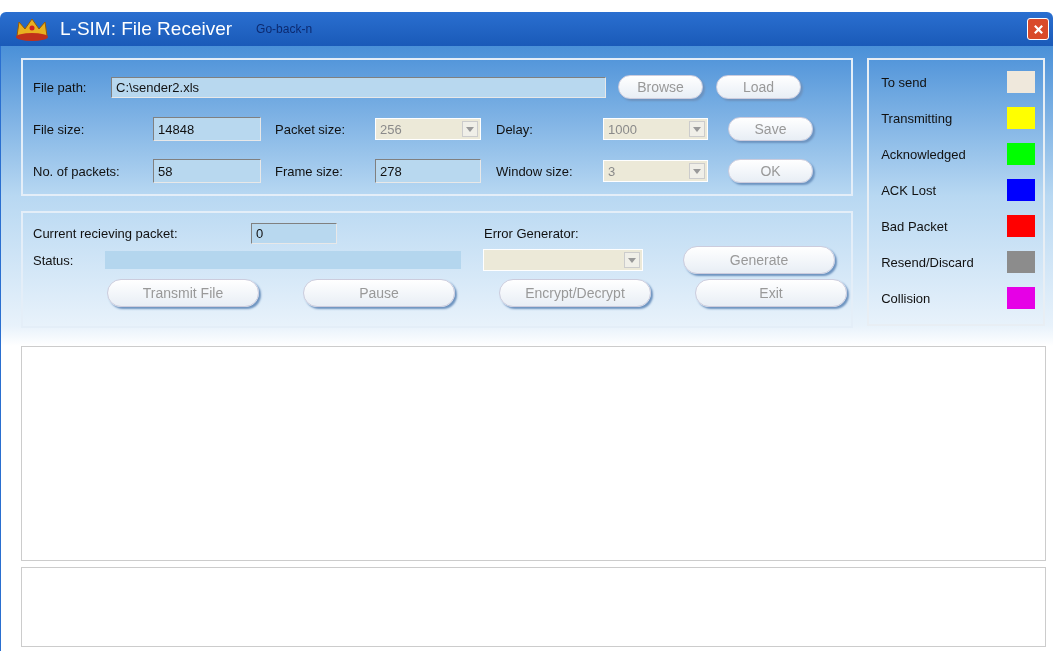 The image size is (1053, 651). I want to click on value-field: 58, so click(207, 171).